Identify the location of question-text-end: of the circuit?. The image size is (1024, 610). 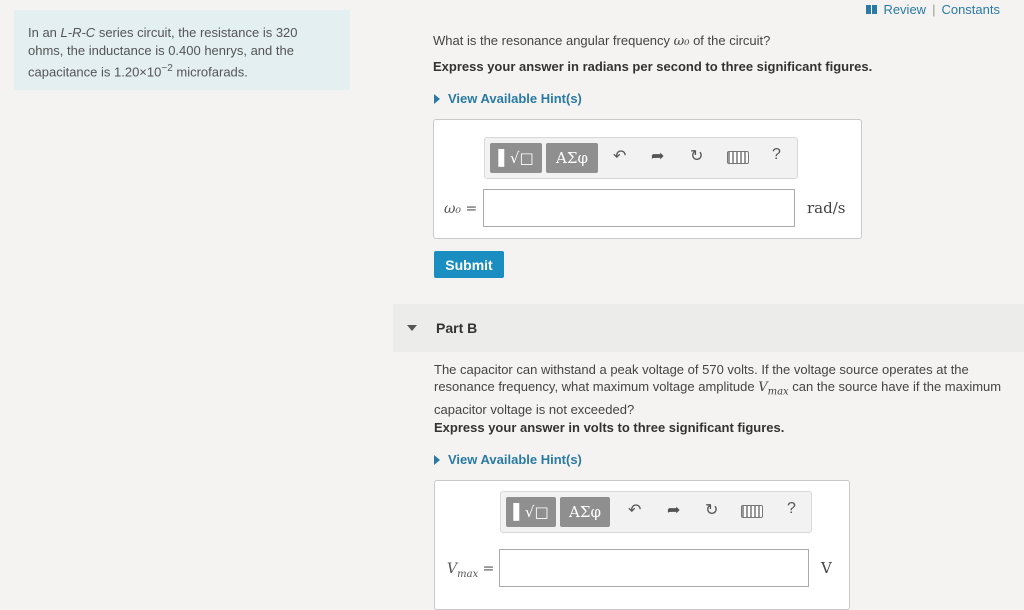
(730, 40).